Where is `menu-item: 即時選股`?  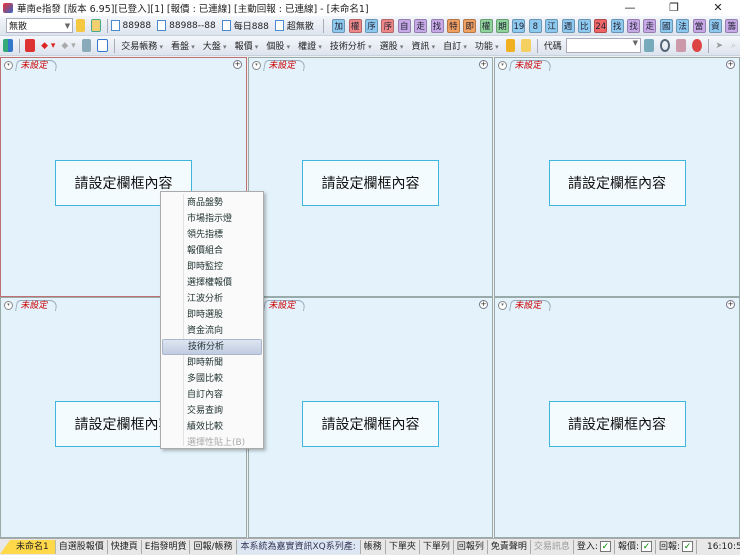 menu-item: 即時選股 is located at coordinates (212, 315).